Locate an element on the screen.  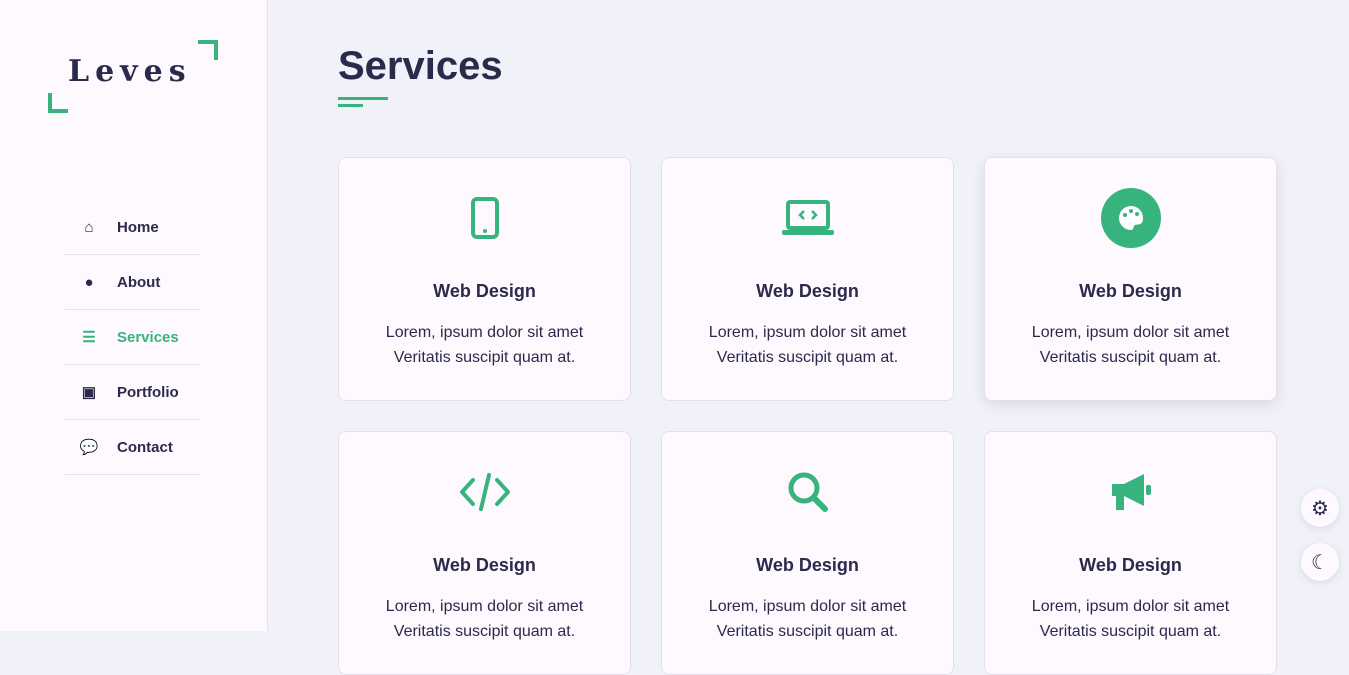
logo-text: Leves is located at coordinates (130, 71).